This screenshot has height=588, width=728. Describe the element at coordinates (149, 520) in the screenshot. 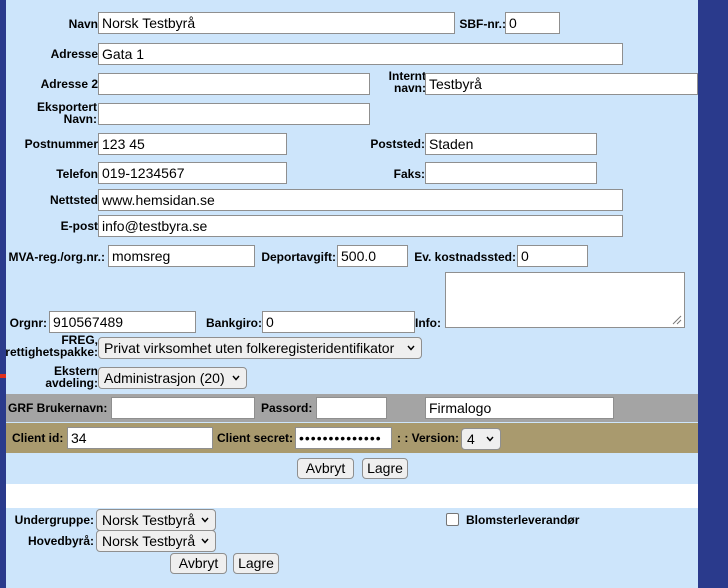

I see `undergruppe-selected: Norsk Testbyrå` at that location.